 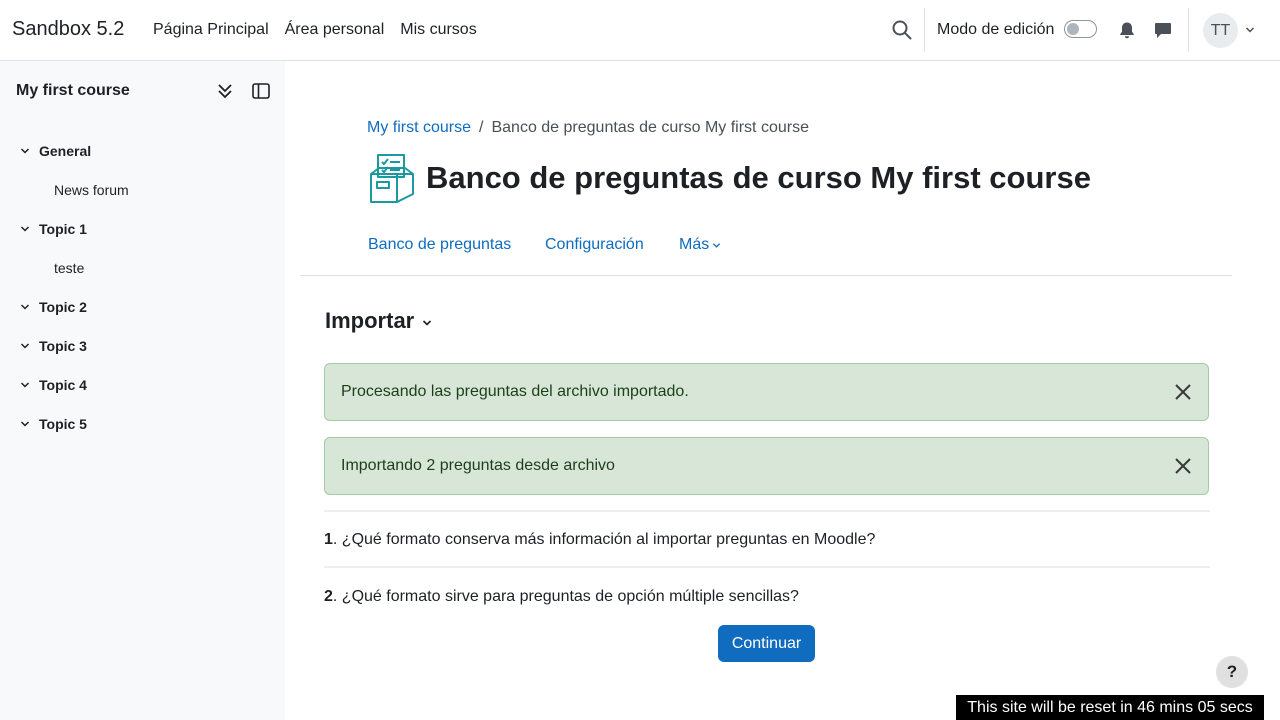 I want to click on nav-link-my-courses: Mis cursos, so click(x=438, y=30).